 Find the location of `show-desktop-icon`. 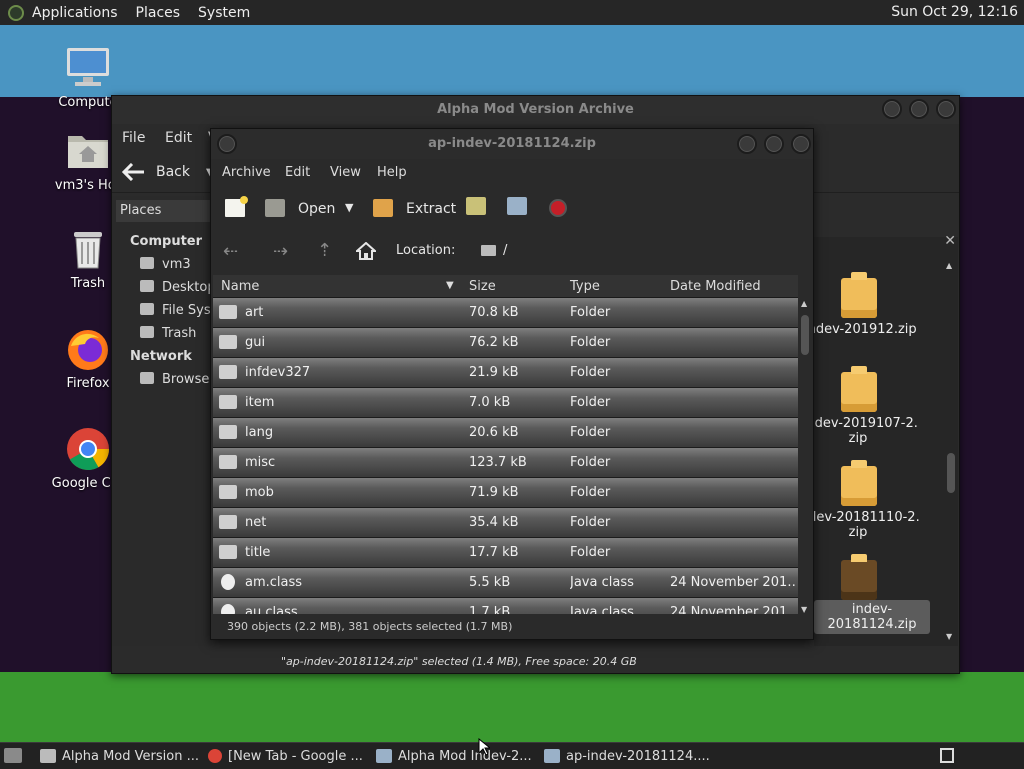

show-desktop-icon is located at coordinates (13, 755).